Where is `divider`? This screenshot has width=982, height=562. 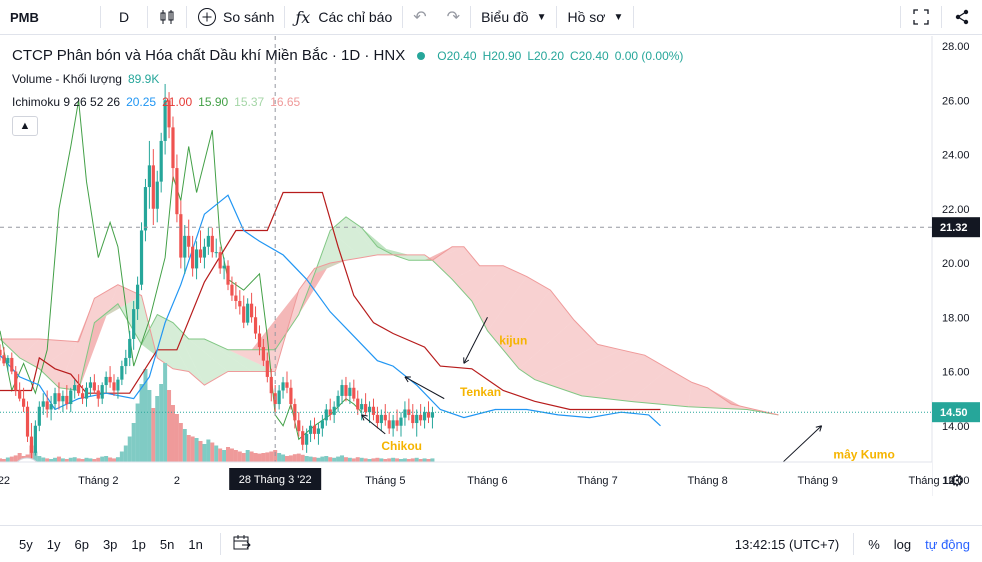 divider is located at coordinates (634, 17).